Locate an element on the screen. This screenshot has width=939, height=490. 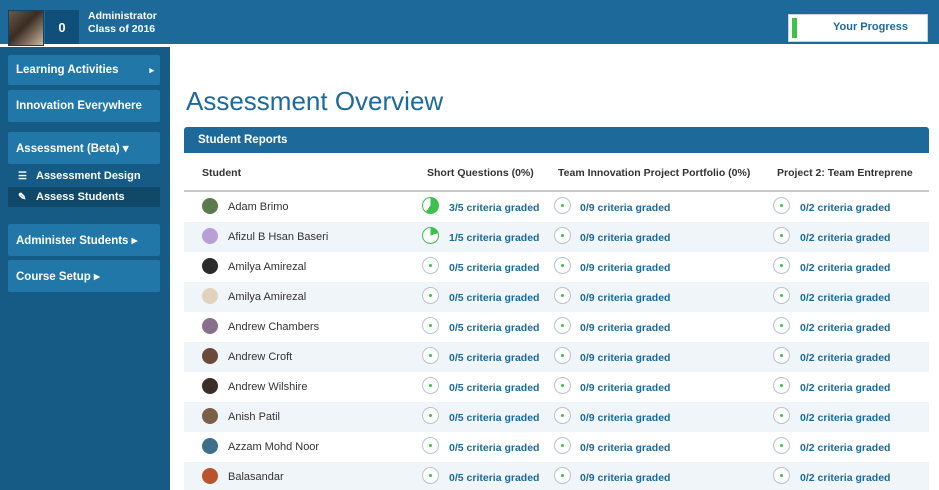
criteria-graded-link: 1/5 criteria graded is located at coordinates (494, 238).